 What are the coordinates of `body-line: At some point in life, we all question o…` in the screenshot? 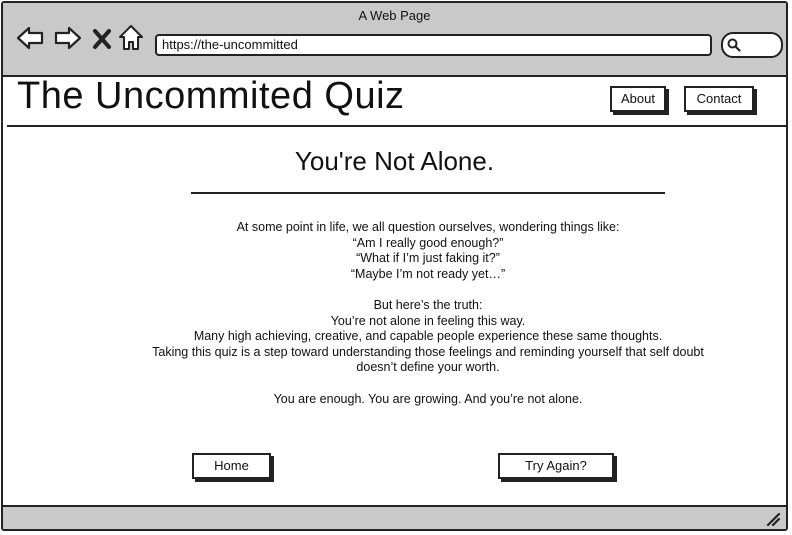 It's located at (428, 227).